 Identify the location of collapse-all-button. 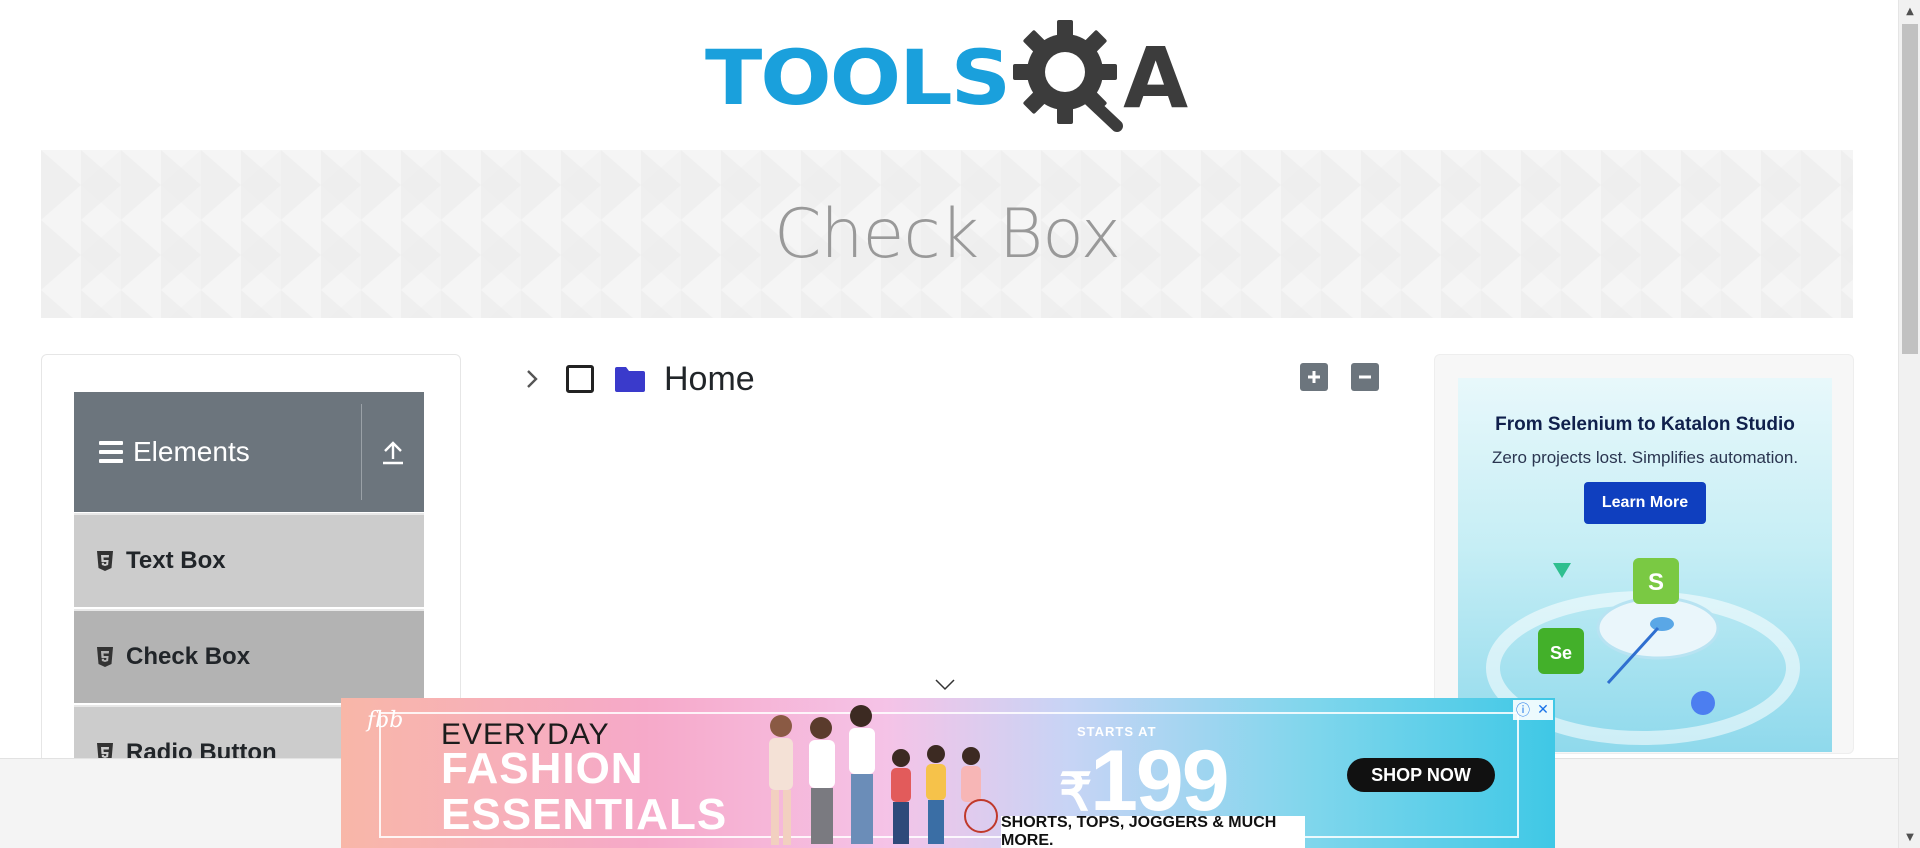
(1365, 377).